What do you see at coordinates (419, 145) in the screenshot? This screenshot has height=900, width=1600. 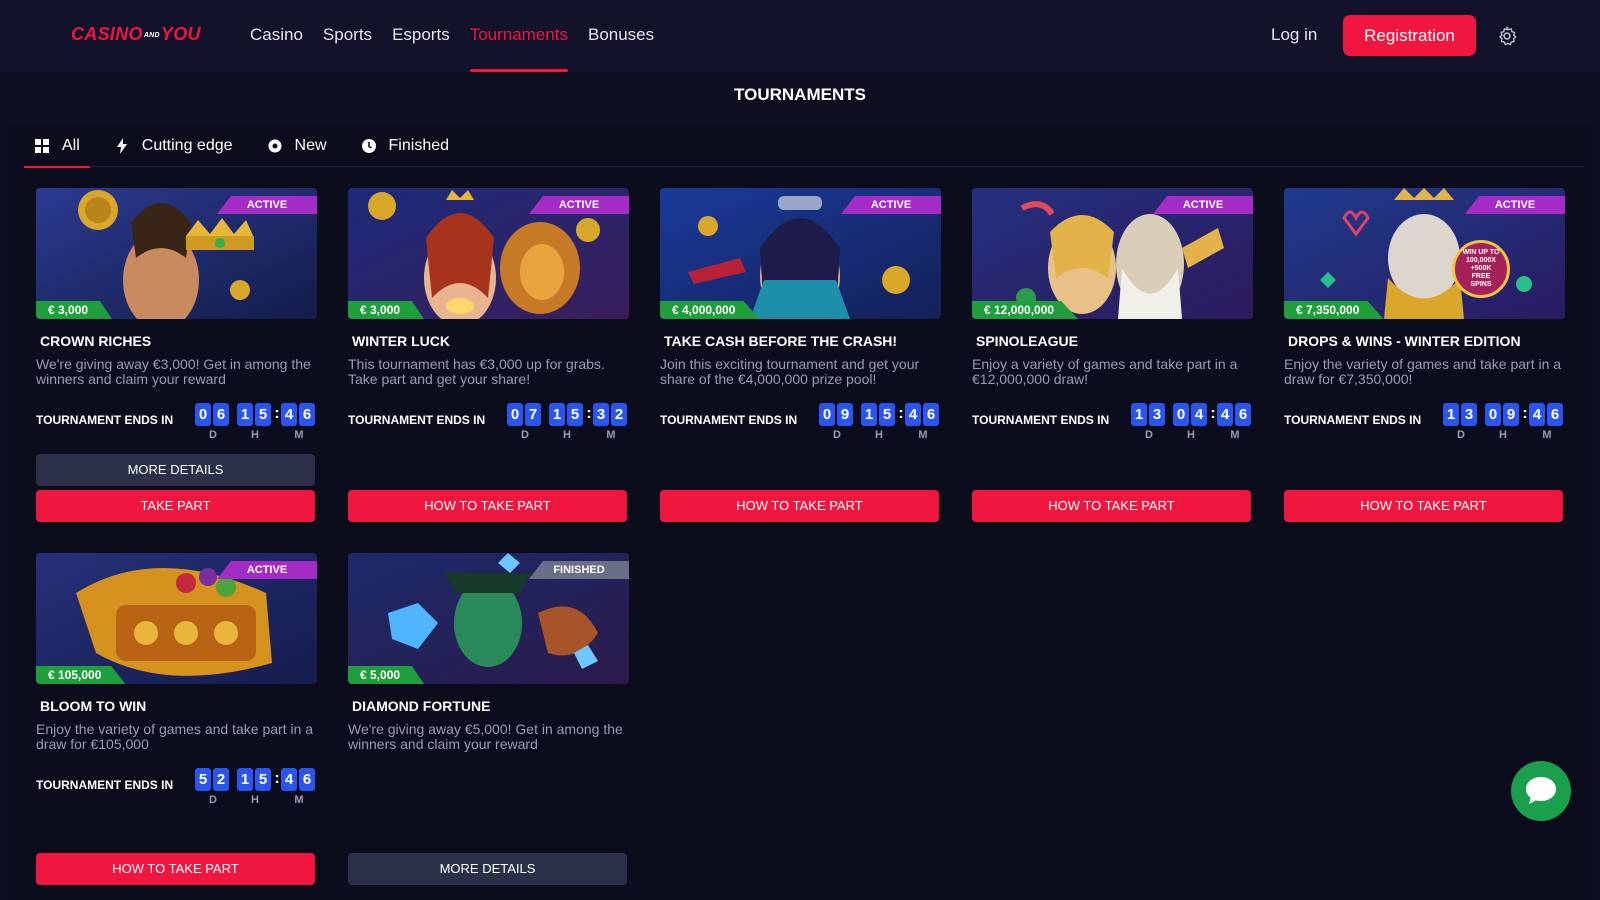 I see `filter-label: Finished` at bounding box center [419, 145].